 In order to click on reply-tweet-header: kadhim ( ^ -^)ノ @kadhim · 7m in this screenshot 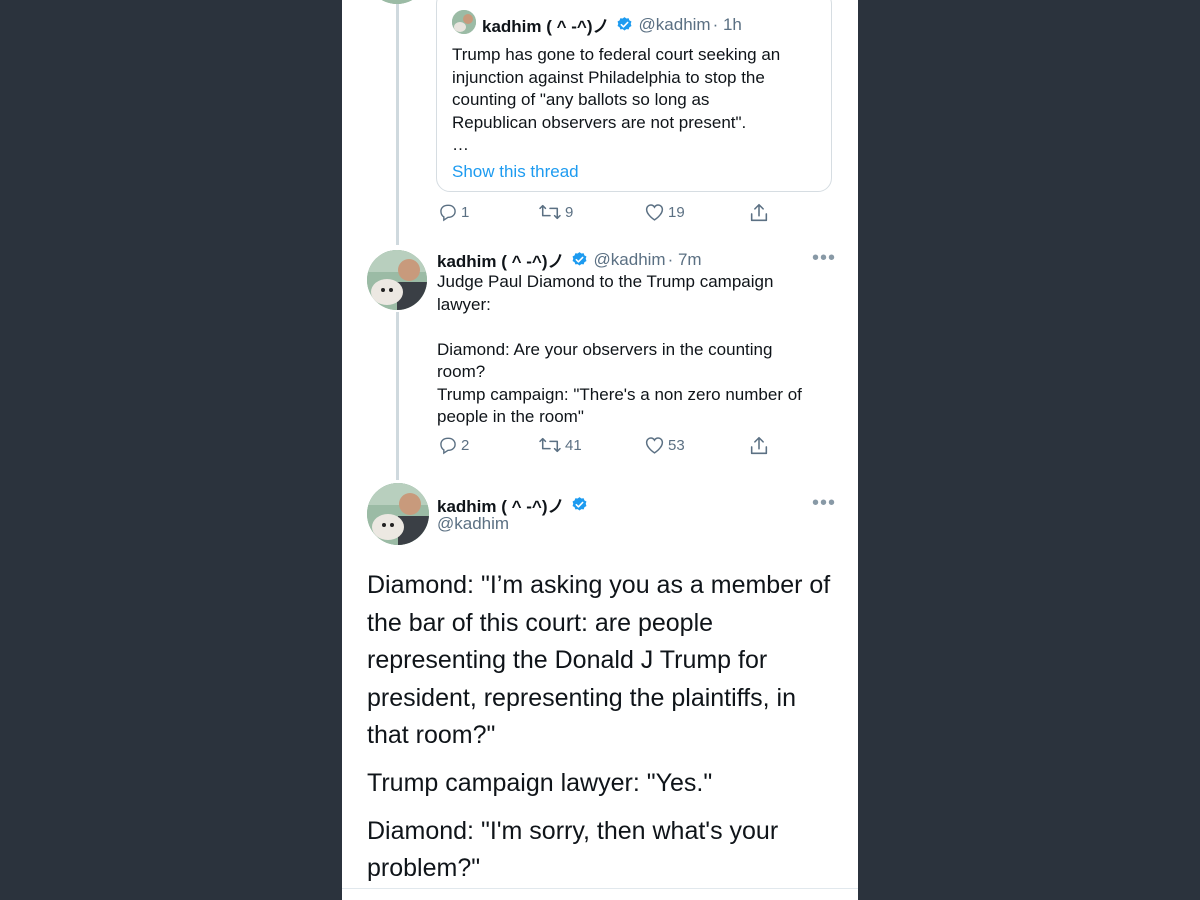, I will do `click(569, 259)`.